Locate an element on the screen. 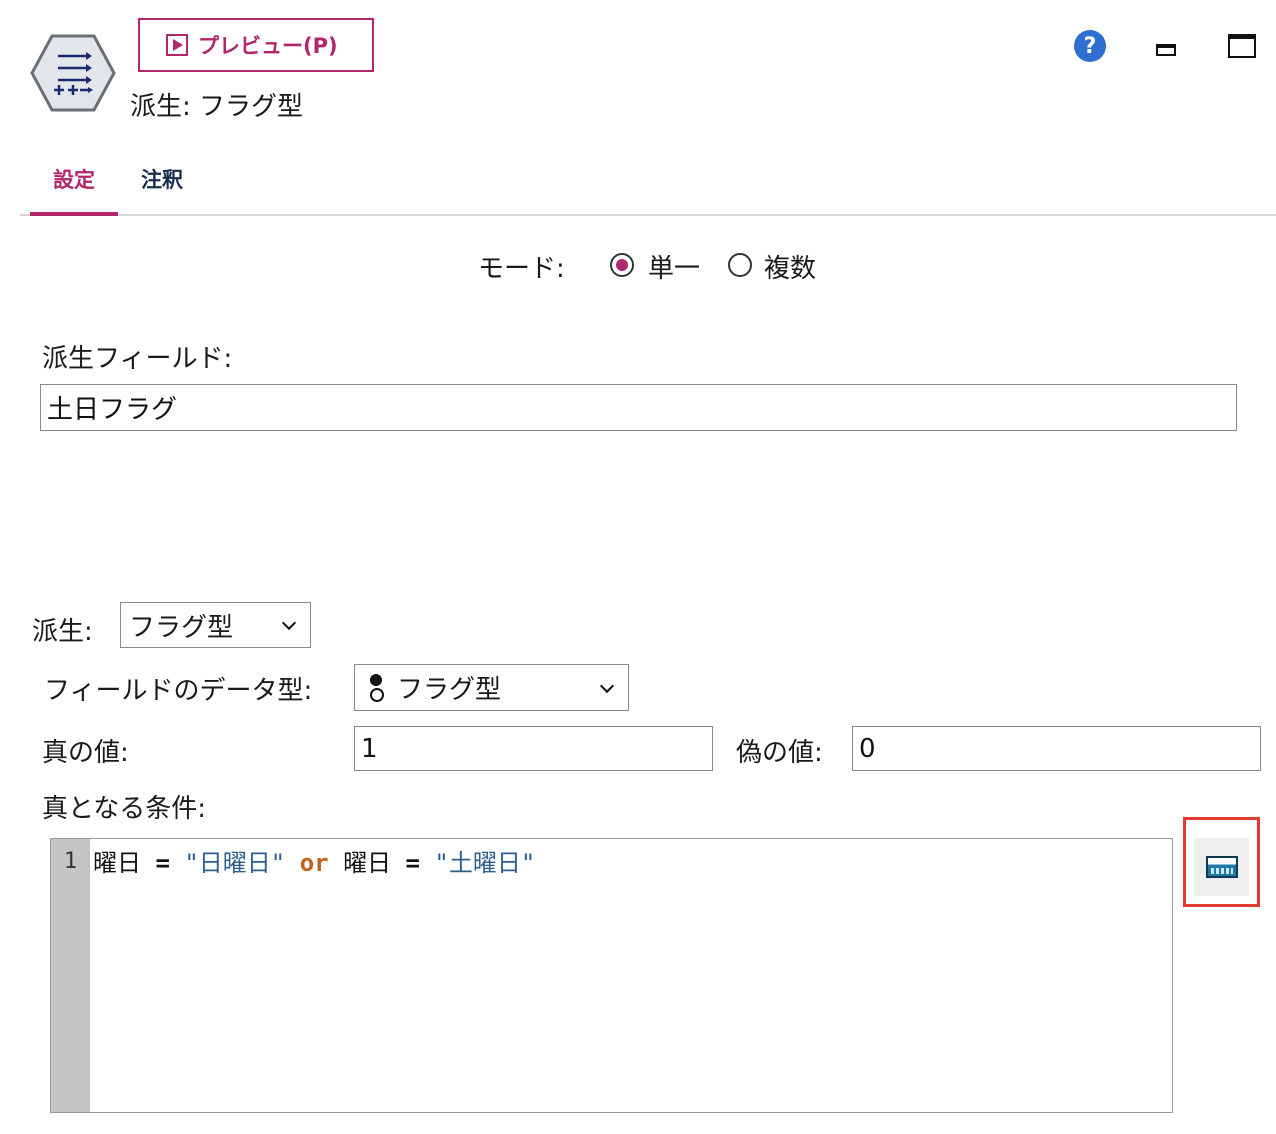  false-value-label: 偽の値: is located at coordinates (779, 753).